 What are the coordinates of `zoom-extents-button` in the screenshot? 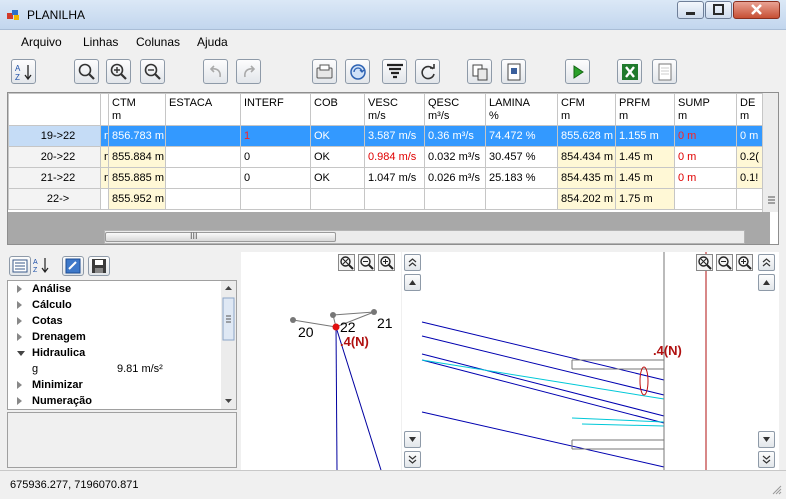 It's located at (346, 262).